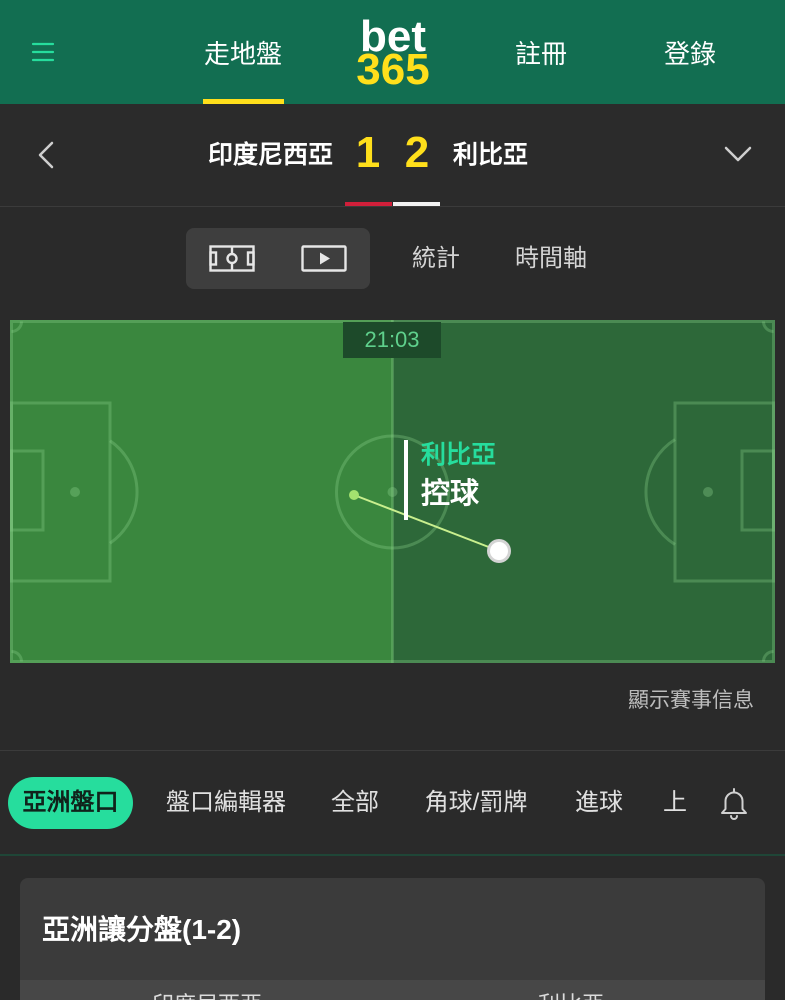 This screenshot has height=1000, width=785. I want to click on top-header: 走地盤 bet 365 註冊 登錄, so click(392, 52).